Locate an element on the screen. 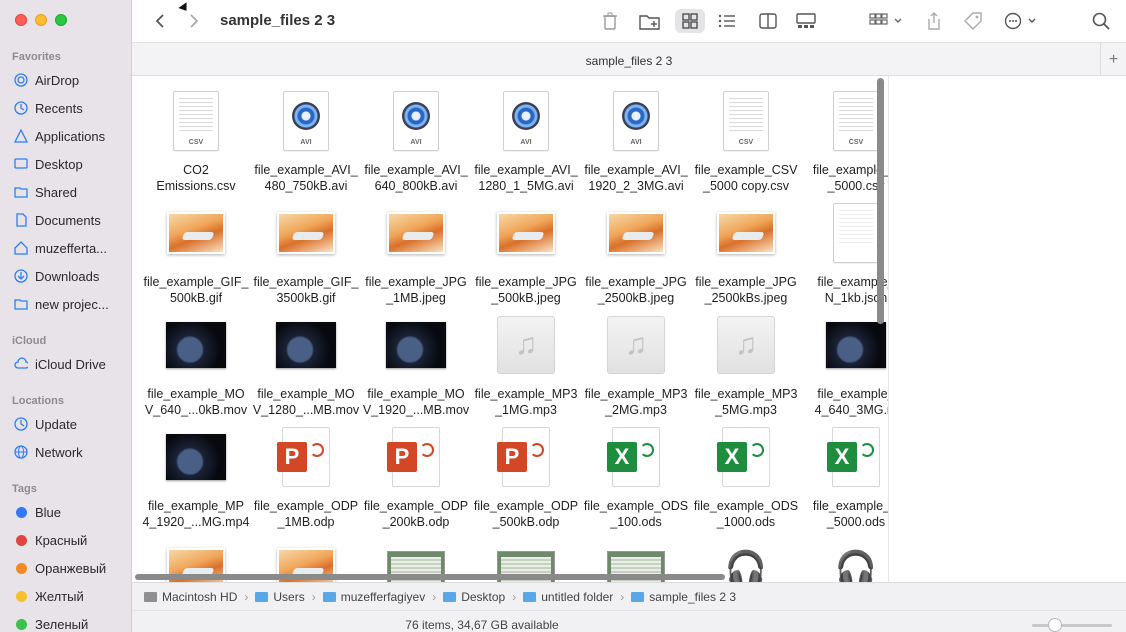  file-item: file_example_JPG _500kB.jpeg is located at coordinates (526, 253).